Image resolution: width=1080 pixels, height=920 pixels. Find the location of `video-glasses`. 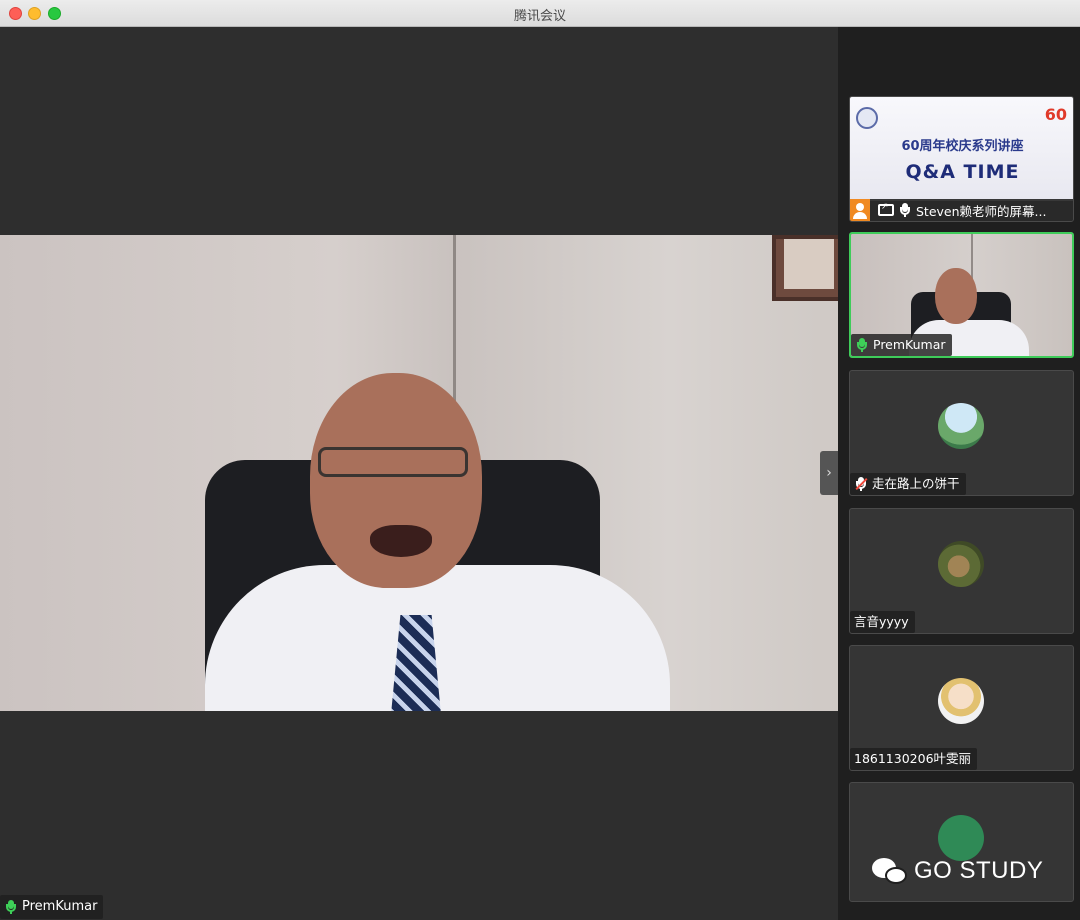

video-glasses is located at coordinates (393, 462).